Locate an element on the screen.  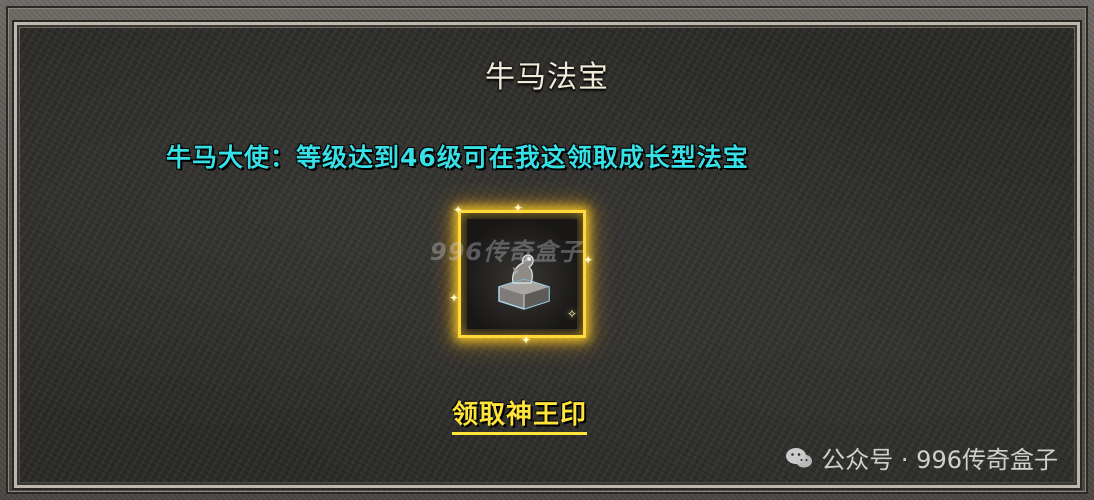
dialog-title: 牛马法宝 is located at coordinates (547, 77).